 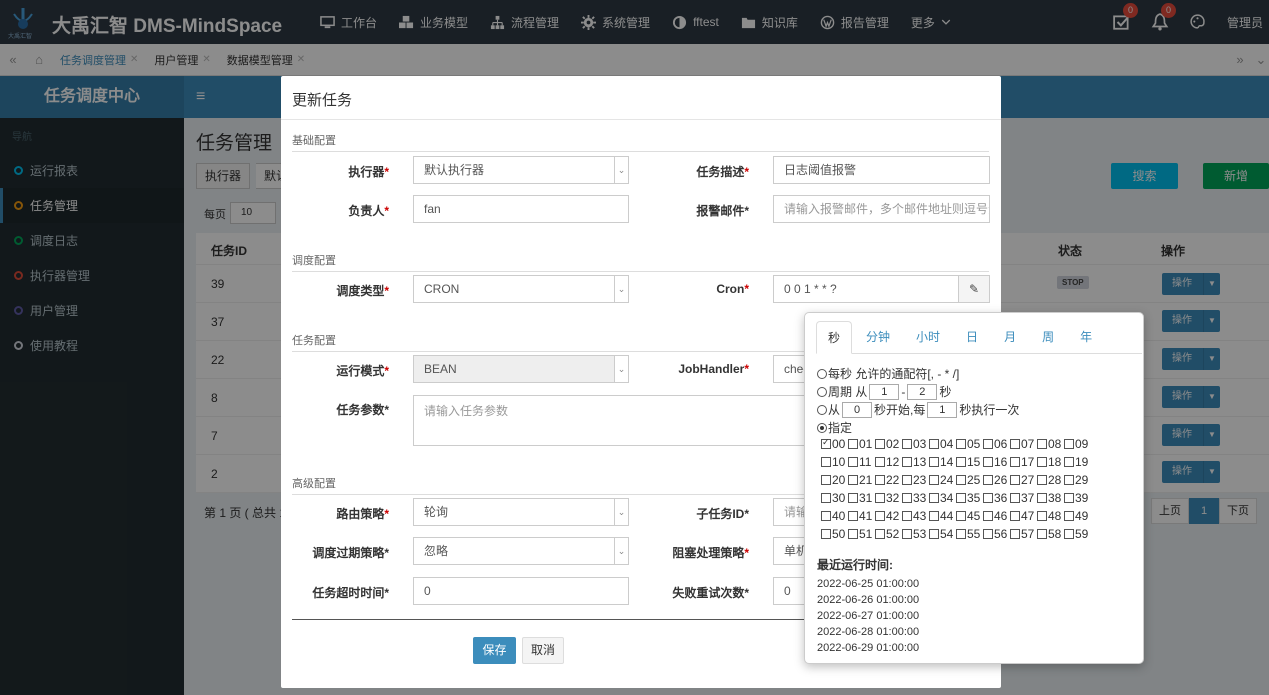 What do you see at coordinates (881, 170) in the screenshot?
I see `task-desc-input: 日志阈值报警` at bounding box center [881, 170].